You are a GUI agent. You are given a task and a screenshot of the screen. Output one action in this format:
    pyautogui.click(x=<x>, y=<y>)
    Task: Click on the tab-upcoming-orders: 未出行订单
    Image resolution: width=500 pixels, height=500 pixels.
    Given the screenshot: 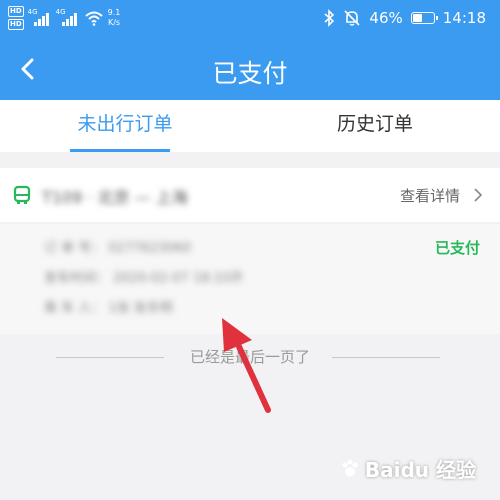 What is the action you would take?
    pyautogui.click(x=125, y=126)
    